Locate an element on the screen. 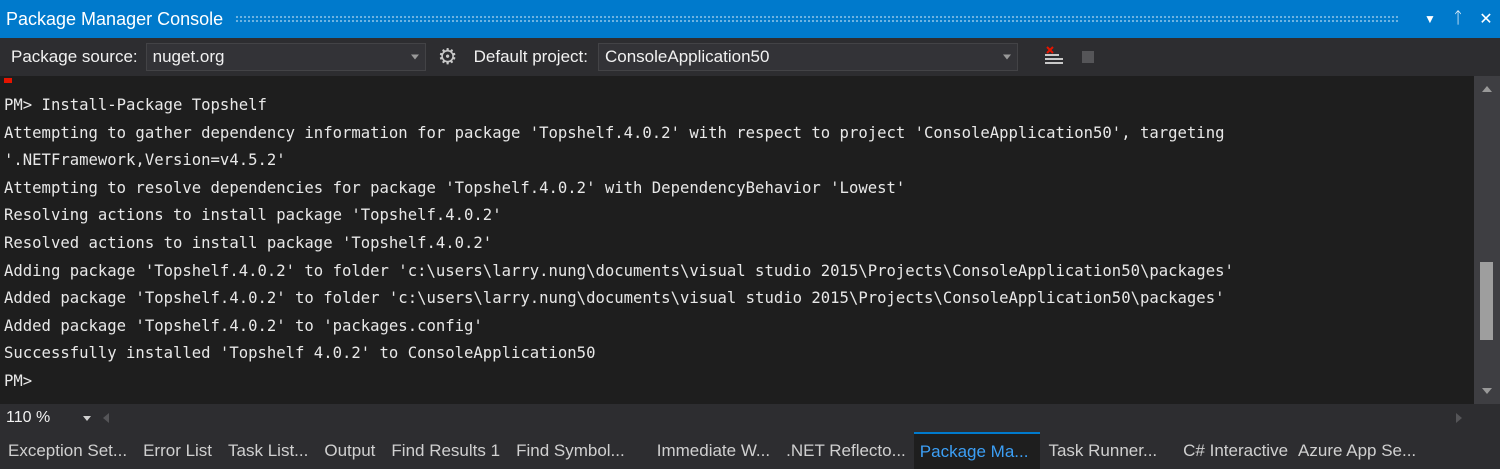 The width and height of the screenshot is (1500, 469). tab-error-list: Error List is located at coordinates (177, 450).